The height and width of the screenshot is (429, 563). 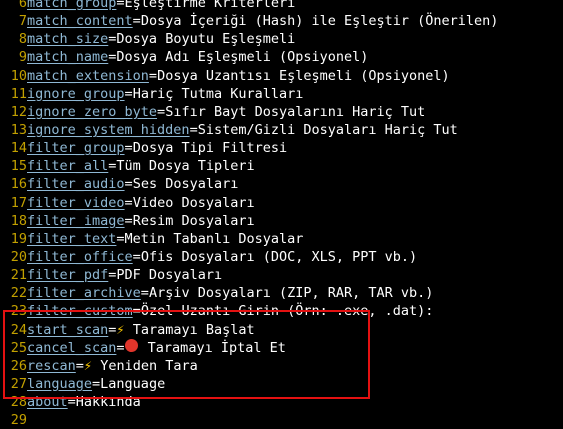 I want to click on config-key: filter_image, so click(x=76, y=220).